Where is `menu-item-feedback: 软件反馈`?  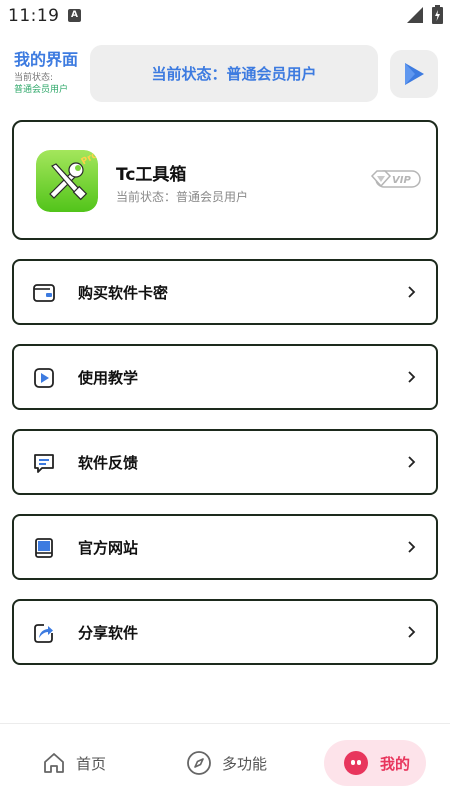
menu-item-feedback: 软件反馈 is located at coordinates (225, 462).